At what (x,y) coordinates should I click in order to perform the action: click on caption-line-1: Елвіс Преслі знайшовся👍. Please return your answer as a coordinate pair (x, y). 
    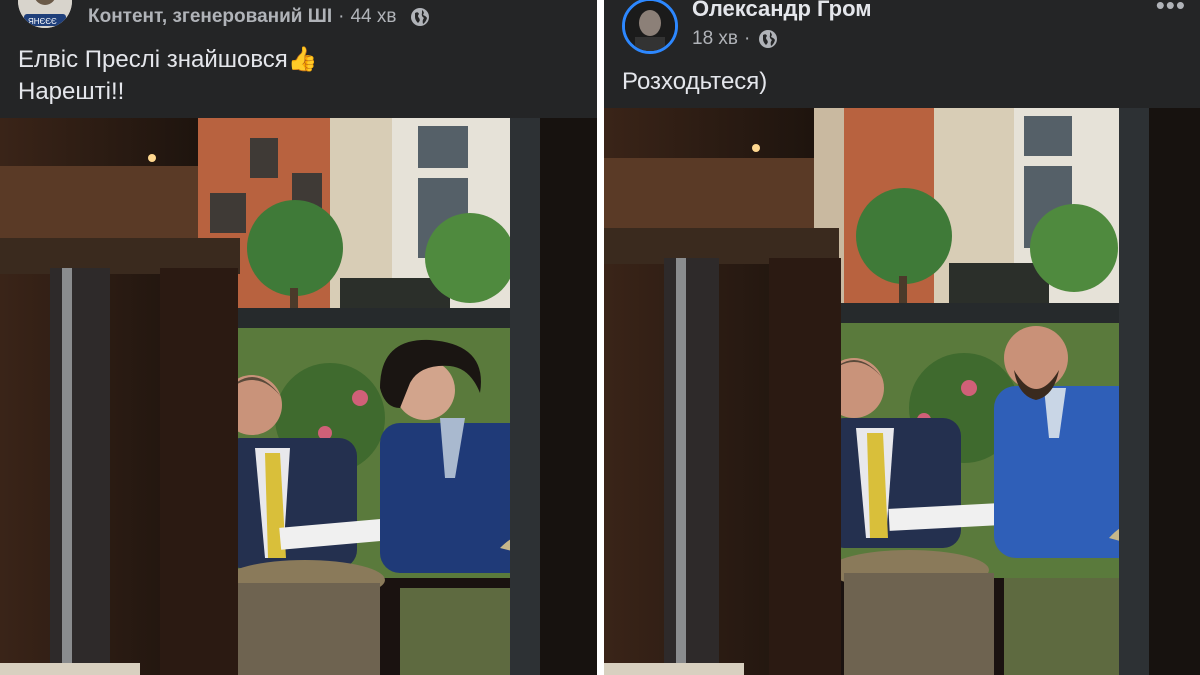
    Looking at the image, I should click on (168, 59).